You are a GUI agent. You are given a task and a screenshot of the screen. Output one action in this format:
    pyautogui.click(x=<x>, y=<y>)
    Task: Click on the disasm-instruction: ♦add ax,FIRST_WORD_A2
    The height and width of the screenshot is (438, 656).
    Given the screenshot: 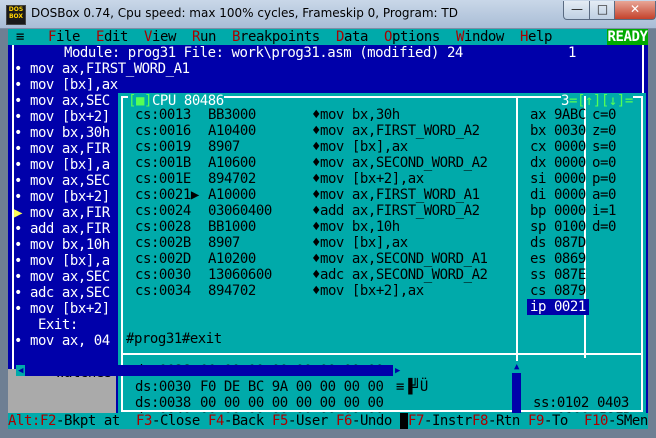 What is the action you would take?
    pyautogui.click(x=396, y=211)
    